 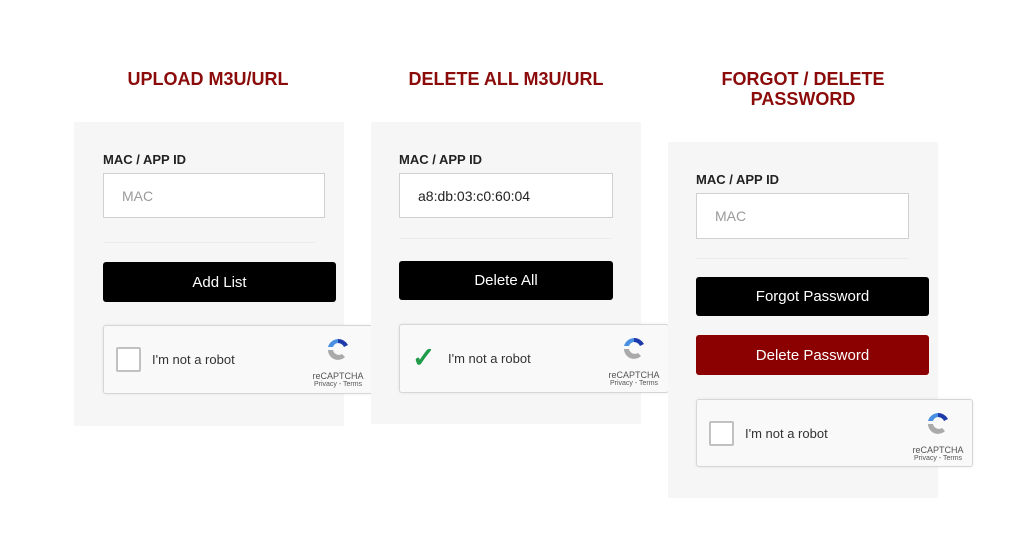 What do you see at coordinates (812, 296) in the screenshot?
I see `forgot-password-button: Forgot Password` at bounding box center [812, 296].